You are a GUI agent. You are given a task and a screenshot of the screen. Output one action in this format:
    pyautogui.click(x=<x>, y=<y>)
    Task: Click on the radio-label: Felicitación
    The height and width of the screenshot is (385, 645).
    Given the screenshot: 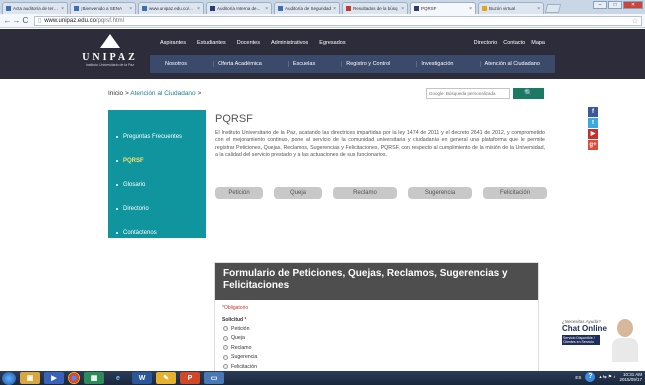 What is the action you would take?
    pyautogui.click(x=244, y=366)
    